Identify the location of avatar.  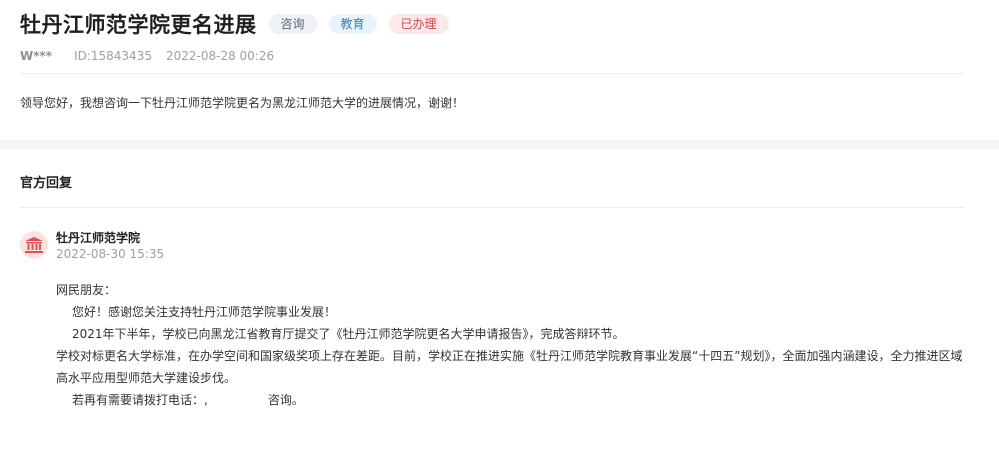
(34, 245).